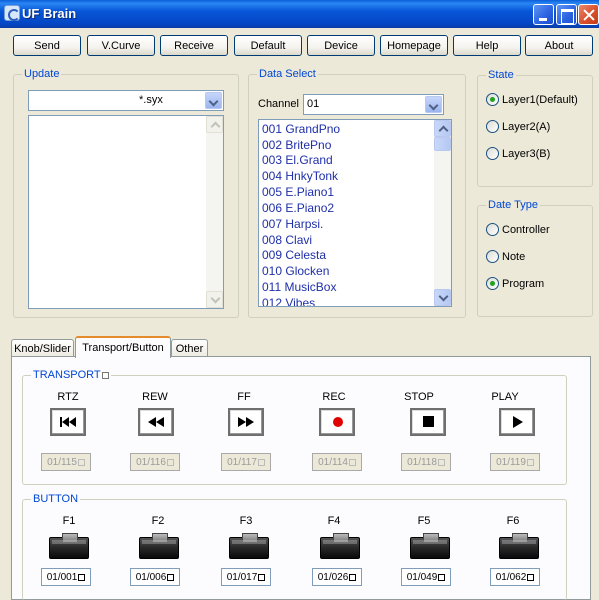 The image size is (599, 600). Describe the element at coordinates (299, 14) in the screenshot. I see `title-bar: UF Brain` at that location.